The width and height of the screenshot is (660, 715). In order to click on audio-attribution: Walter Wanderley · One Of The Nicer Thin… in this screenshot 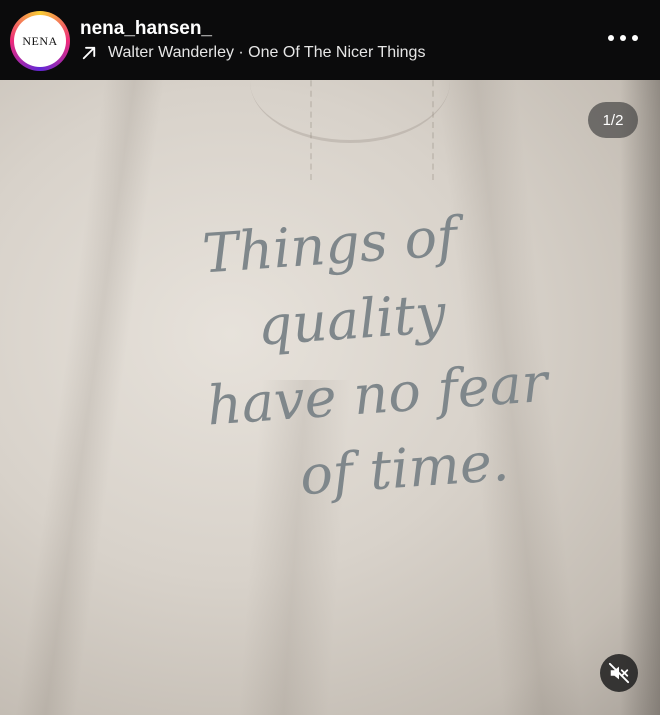, I will do `click(252, 53)`.